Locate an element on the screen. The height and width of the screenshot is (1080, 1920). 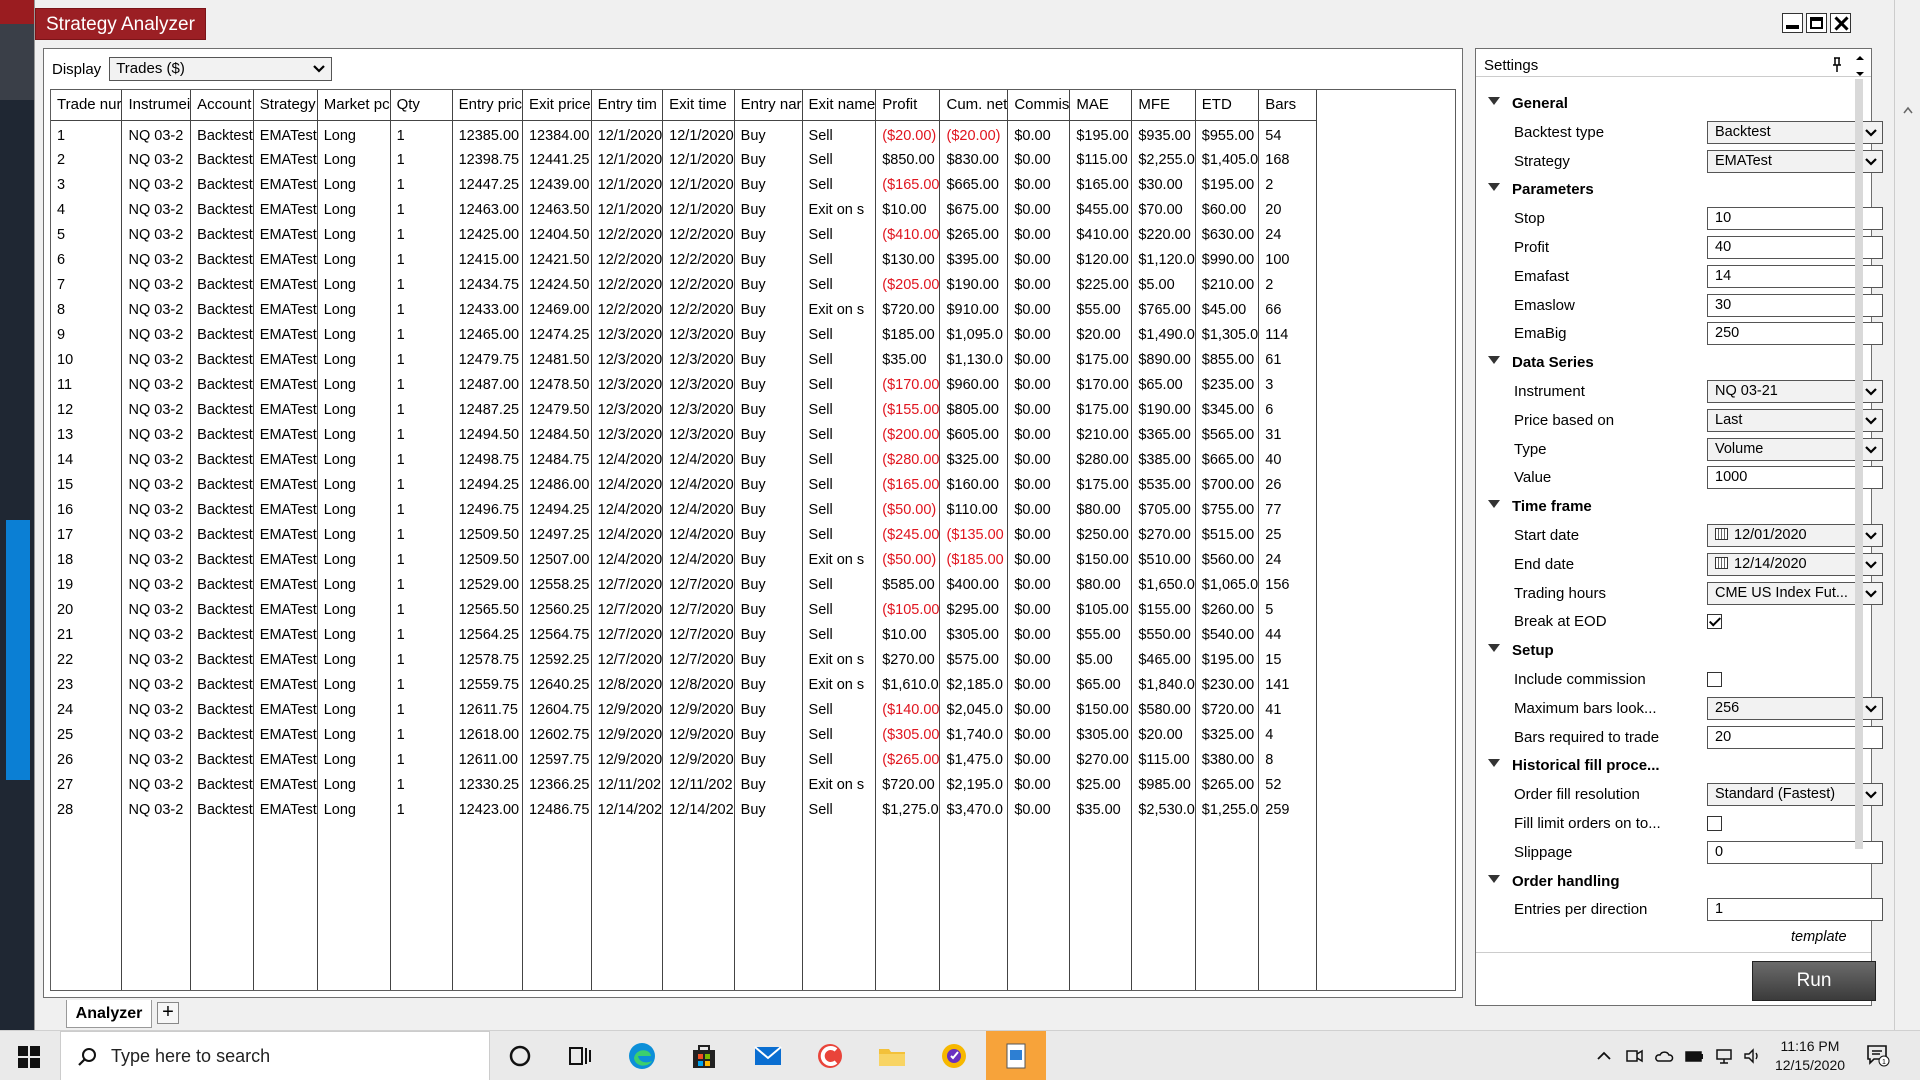
notification-icon: 1 is located at coordinates (1878, 1055).